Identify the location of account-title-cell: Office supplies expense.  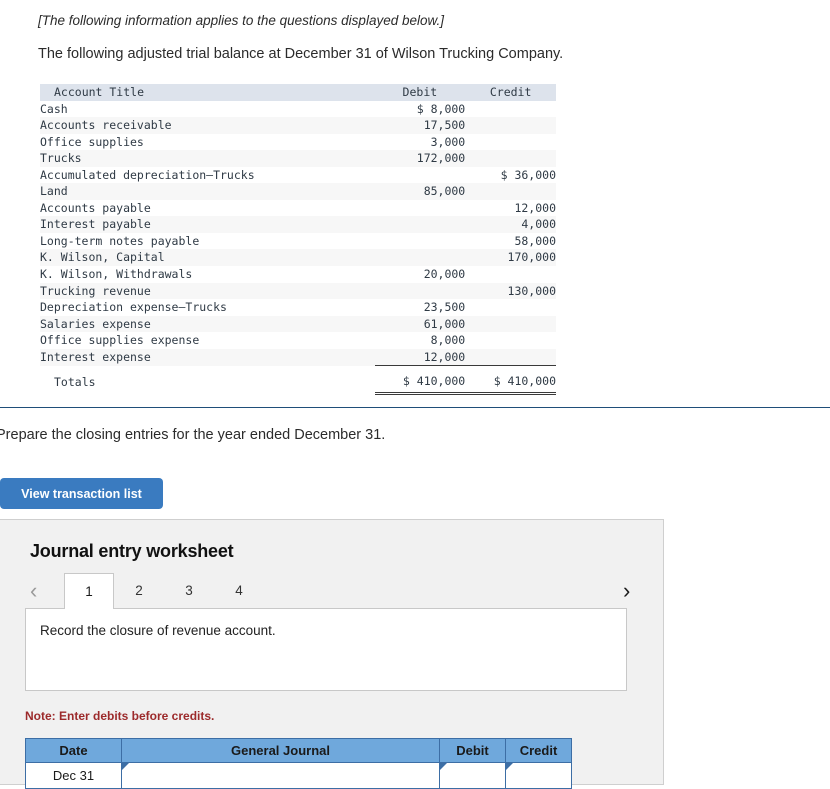
(207, 340).